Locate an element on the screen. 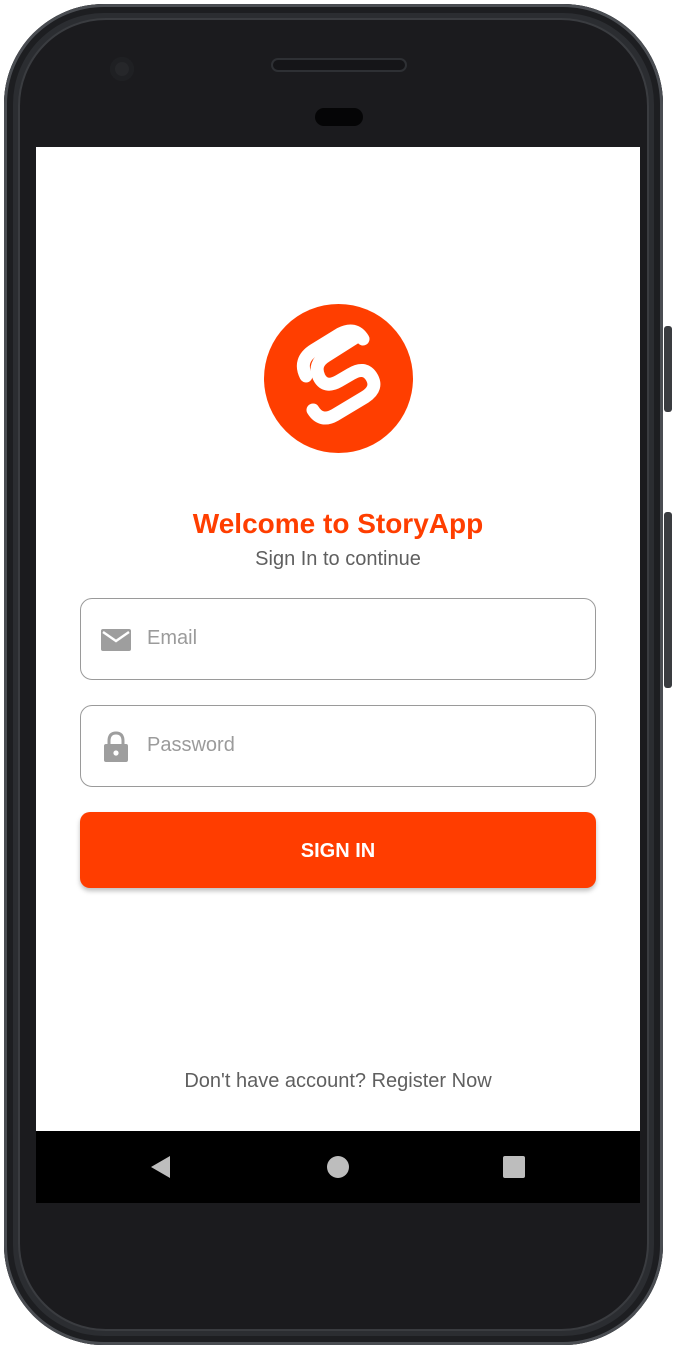 The height and width of the screenshot is (1349, 677). lock-icon is located at coordinates (116, 746).